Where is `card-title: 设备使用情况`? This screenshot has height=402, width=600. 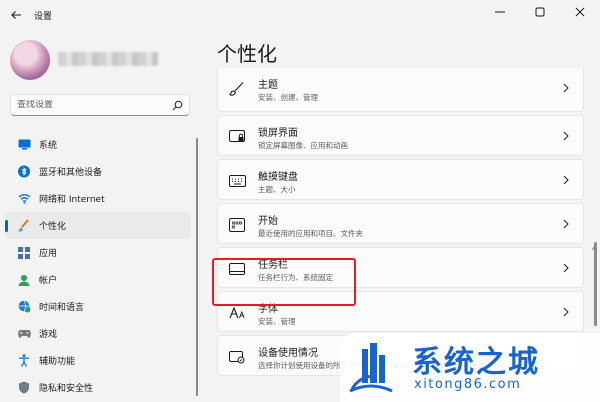 card-title: 设备使用情况 is located at coordinates (288, 353).